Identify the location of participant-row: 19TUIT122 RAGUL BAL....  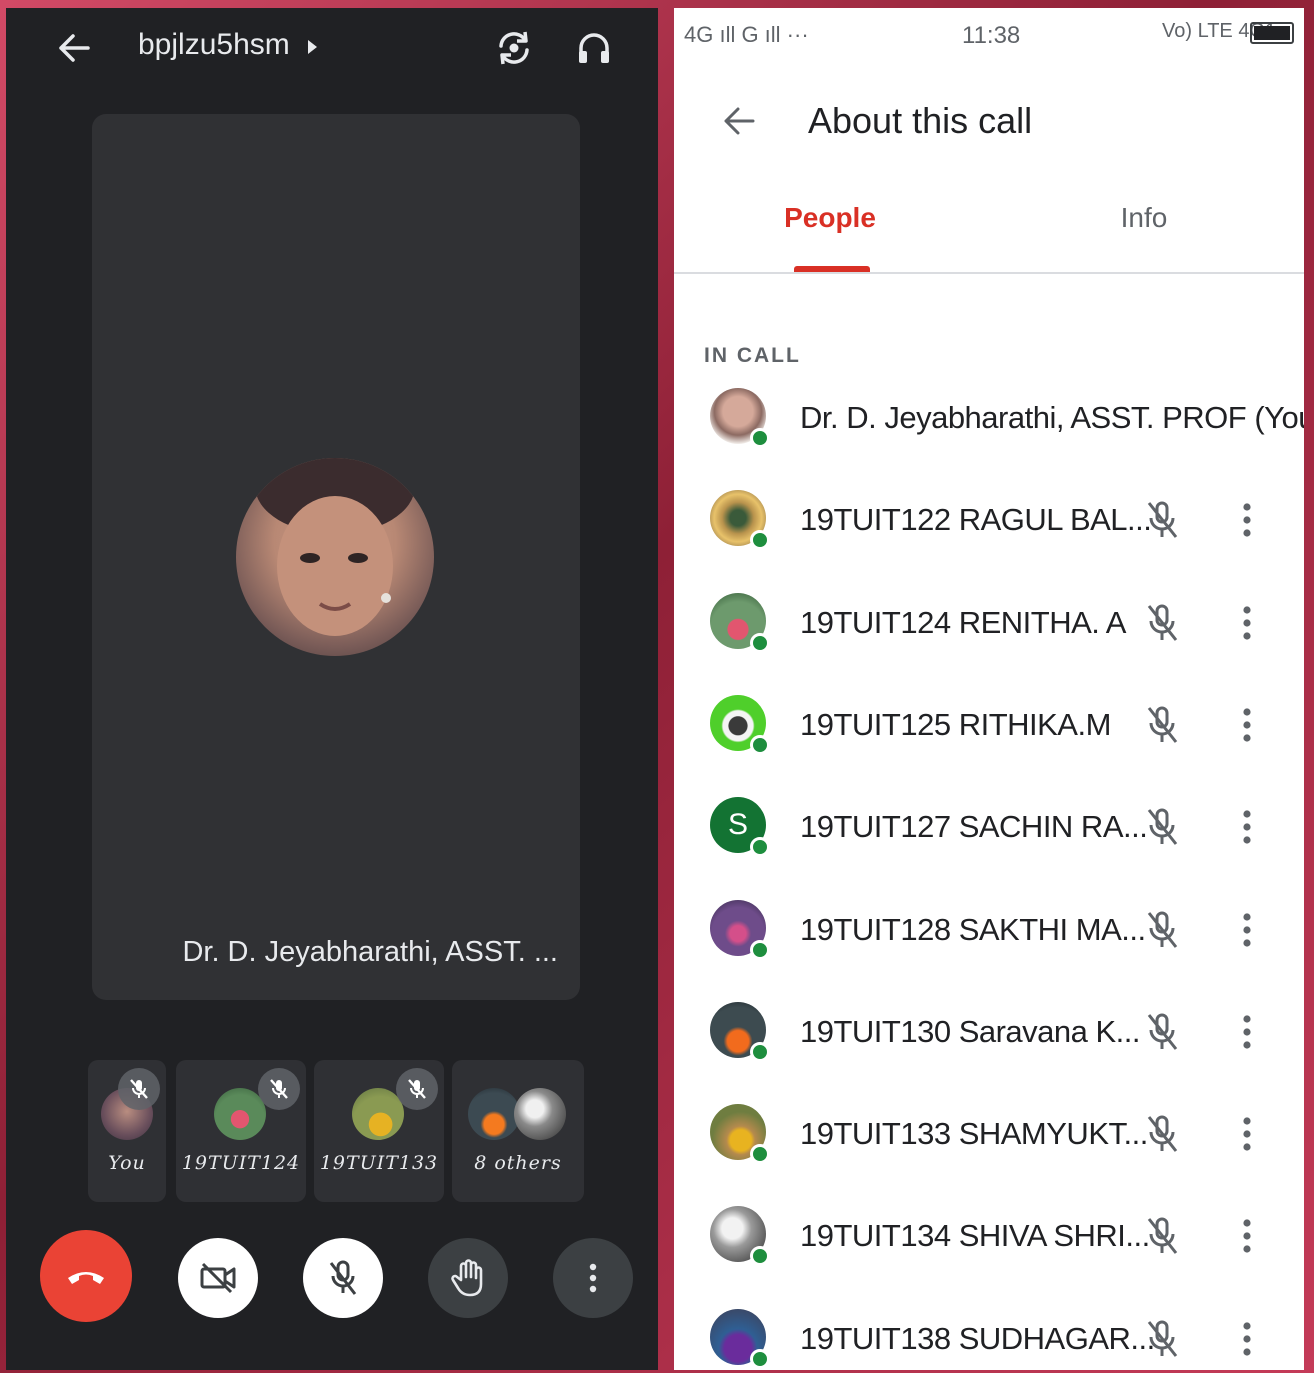
(989, 535).